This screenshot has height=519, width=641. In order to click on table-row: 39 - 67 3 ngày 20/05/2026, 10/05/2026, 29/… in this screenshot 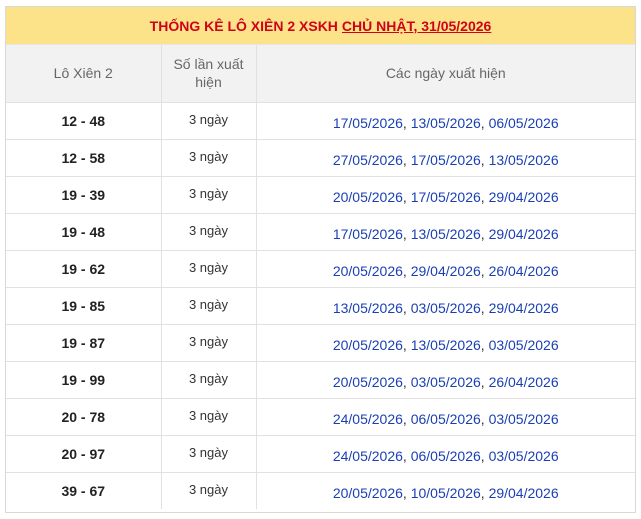, I will do `click(320, 490)`.